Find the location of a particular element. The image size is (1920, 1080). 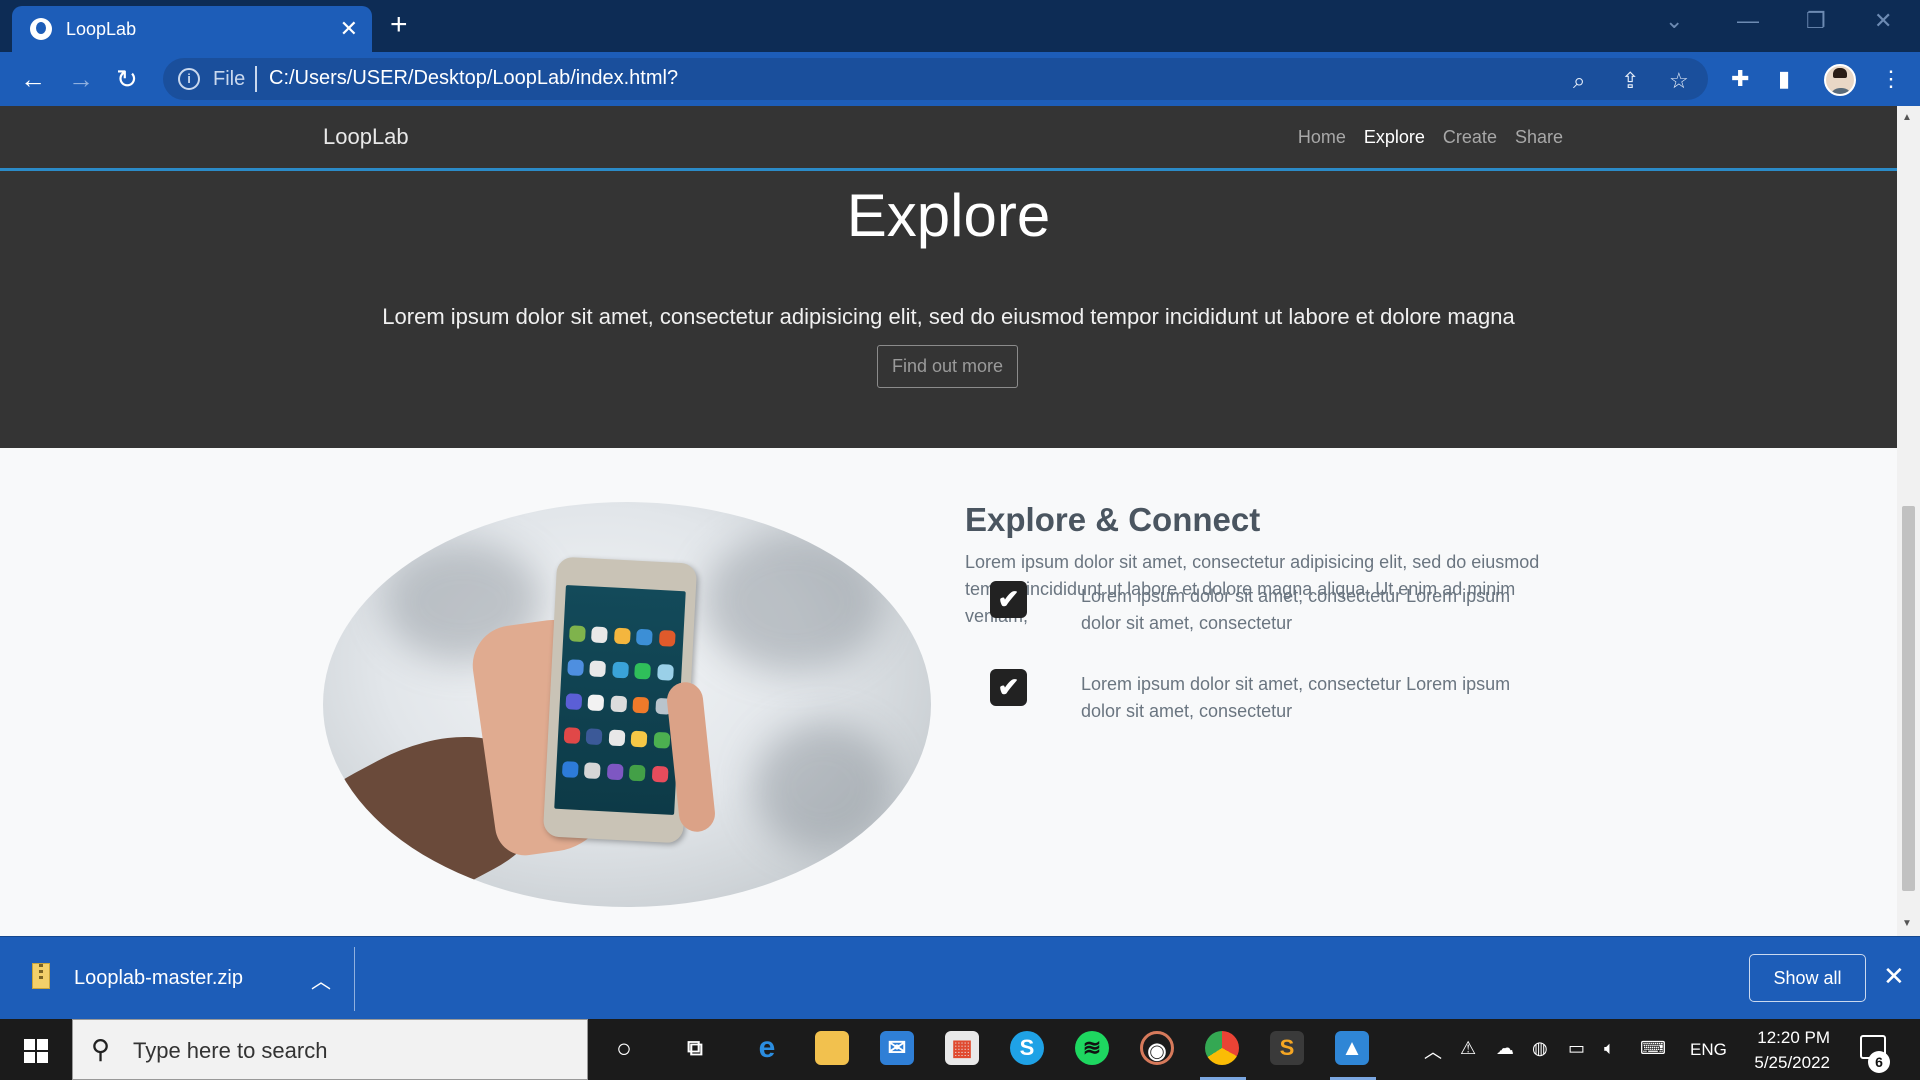

site-navbar: LoopLab Home Explore Create Share is located at coordinates (948, 138).